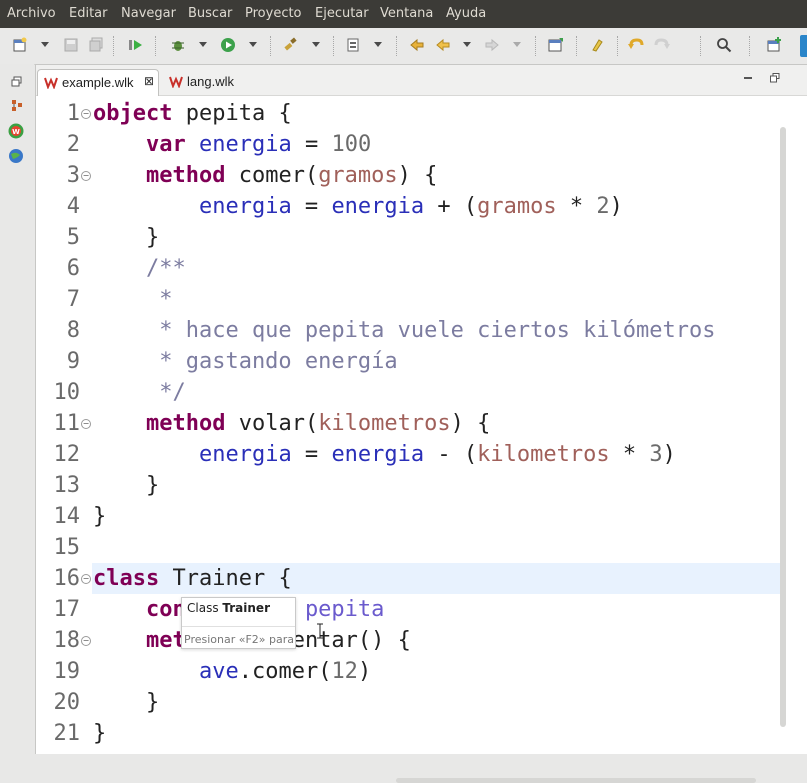 The image size is (807, 783). I want to click on line-number: 13, so click(67, 485).